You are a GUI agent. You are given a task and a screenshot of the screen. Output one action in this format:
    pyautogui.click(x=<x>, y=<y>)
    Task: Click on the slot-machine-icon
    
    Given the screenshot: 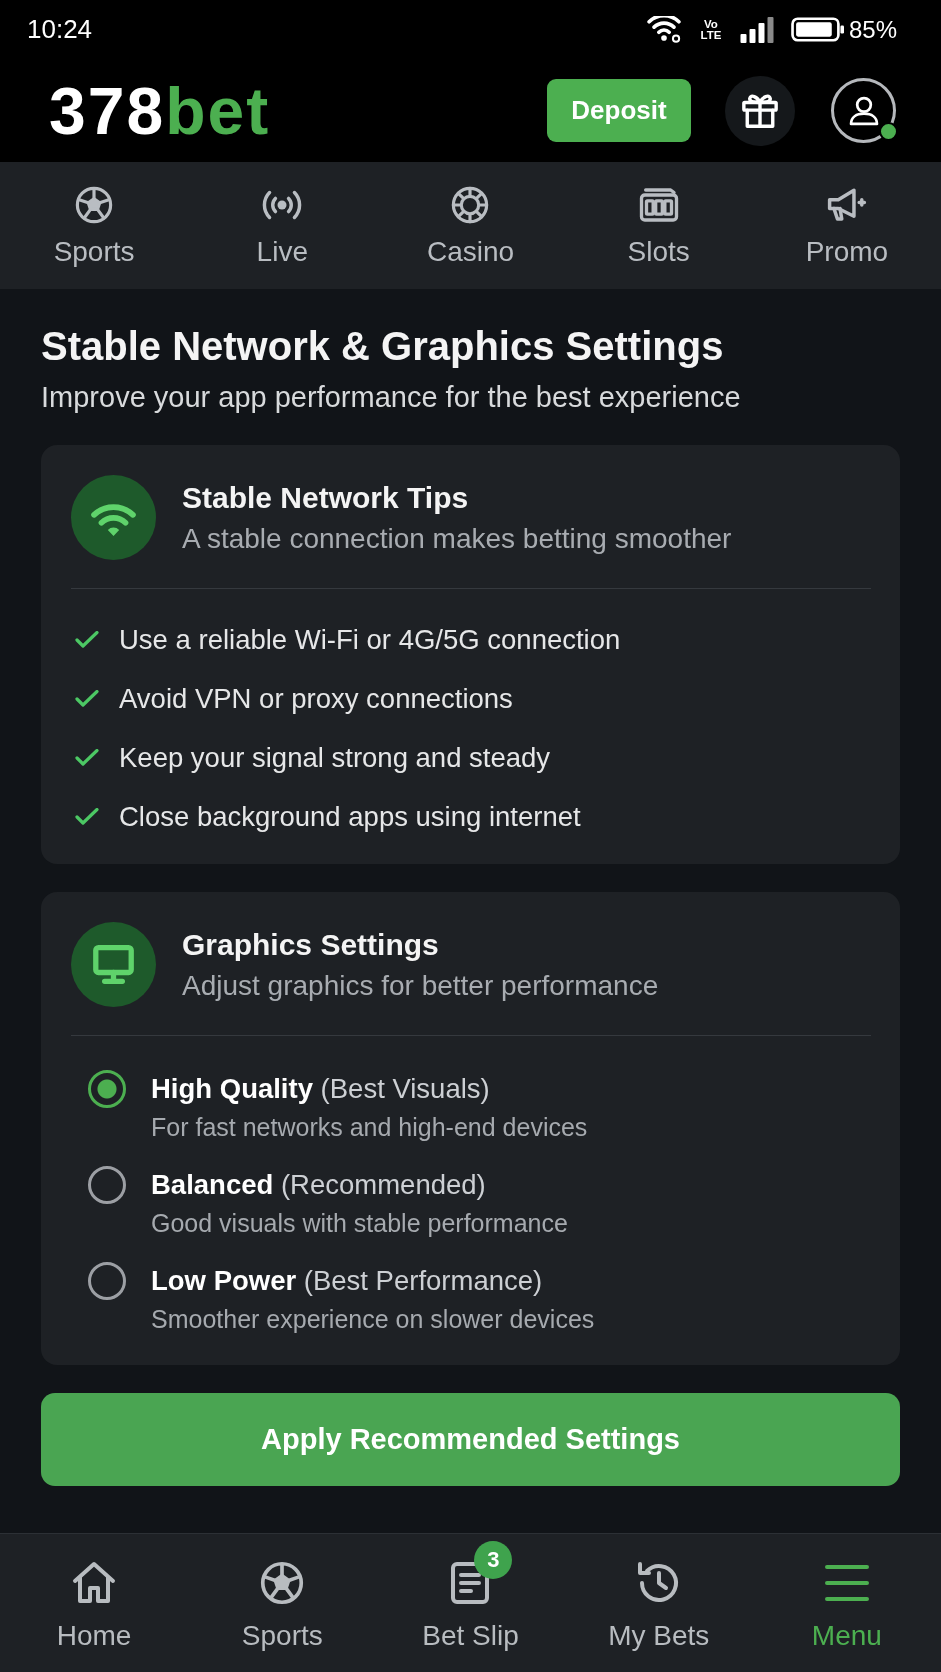 What is the action you would take?
    pyautogui.click(x=658, y=205)
    